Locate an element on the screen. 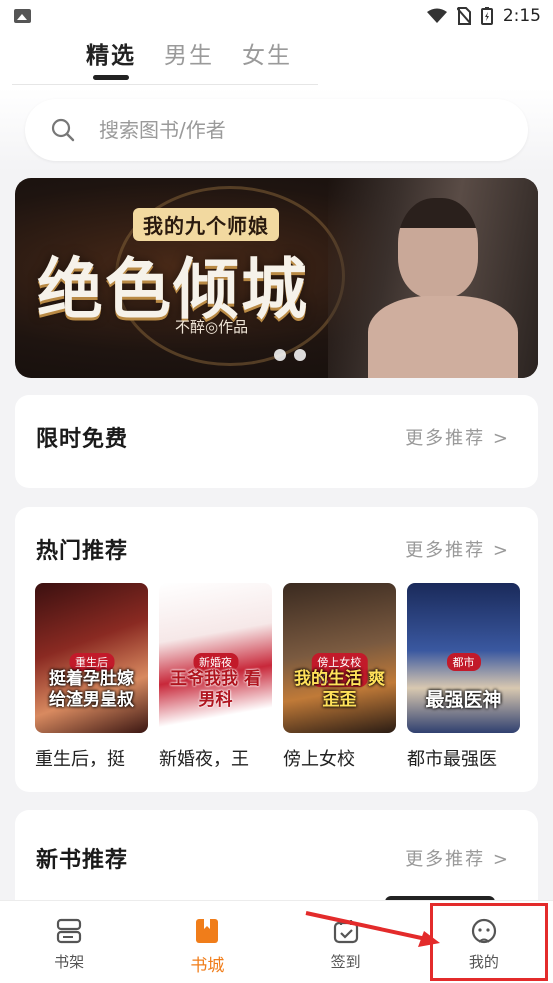 The width and height of the screenshot is (553, 983). search-area is located at coordinates (276, 130).